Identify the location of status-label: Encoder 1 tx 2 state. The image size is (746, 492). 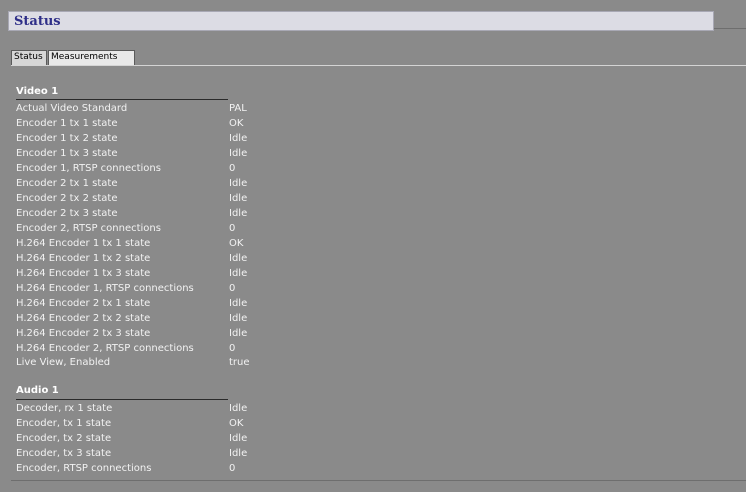
(67, 138).